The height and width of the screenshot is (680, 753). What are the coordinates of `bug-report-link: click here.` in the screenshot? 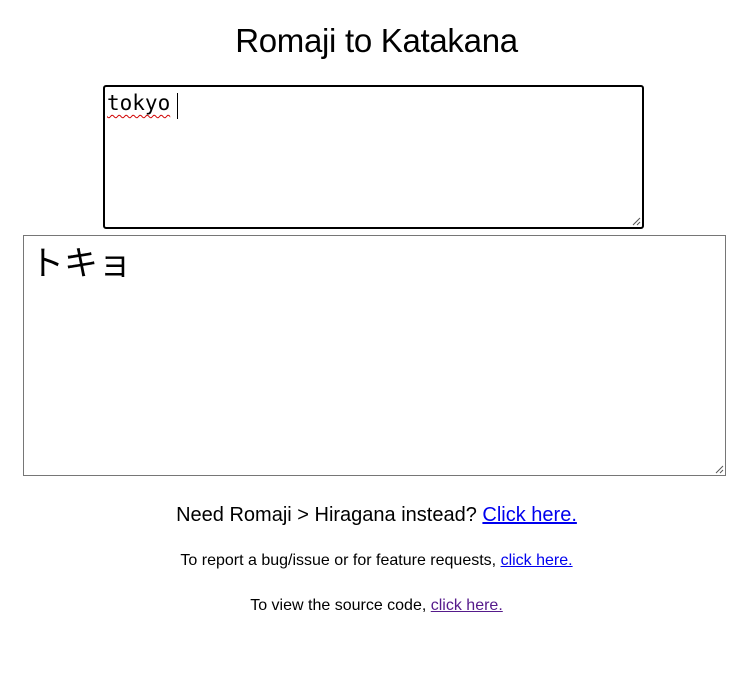 It's located at (537, 560).